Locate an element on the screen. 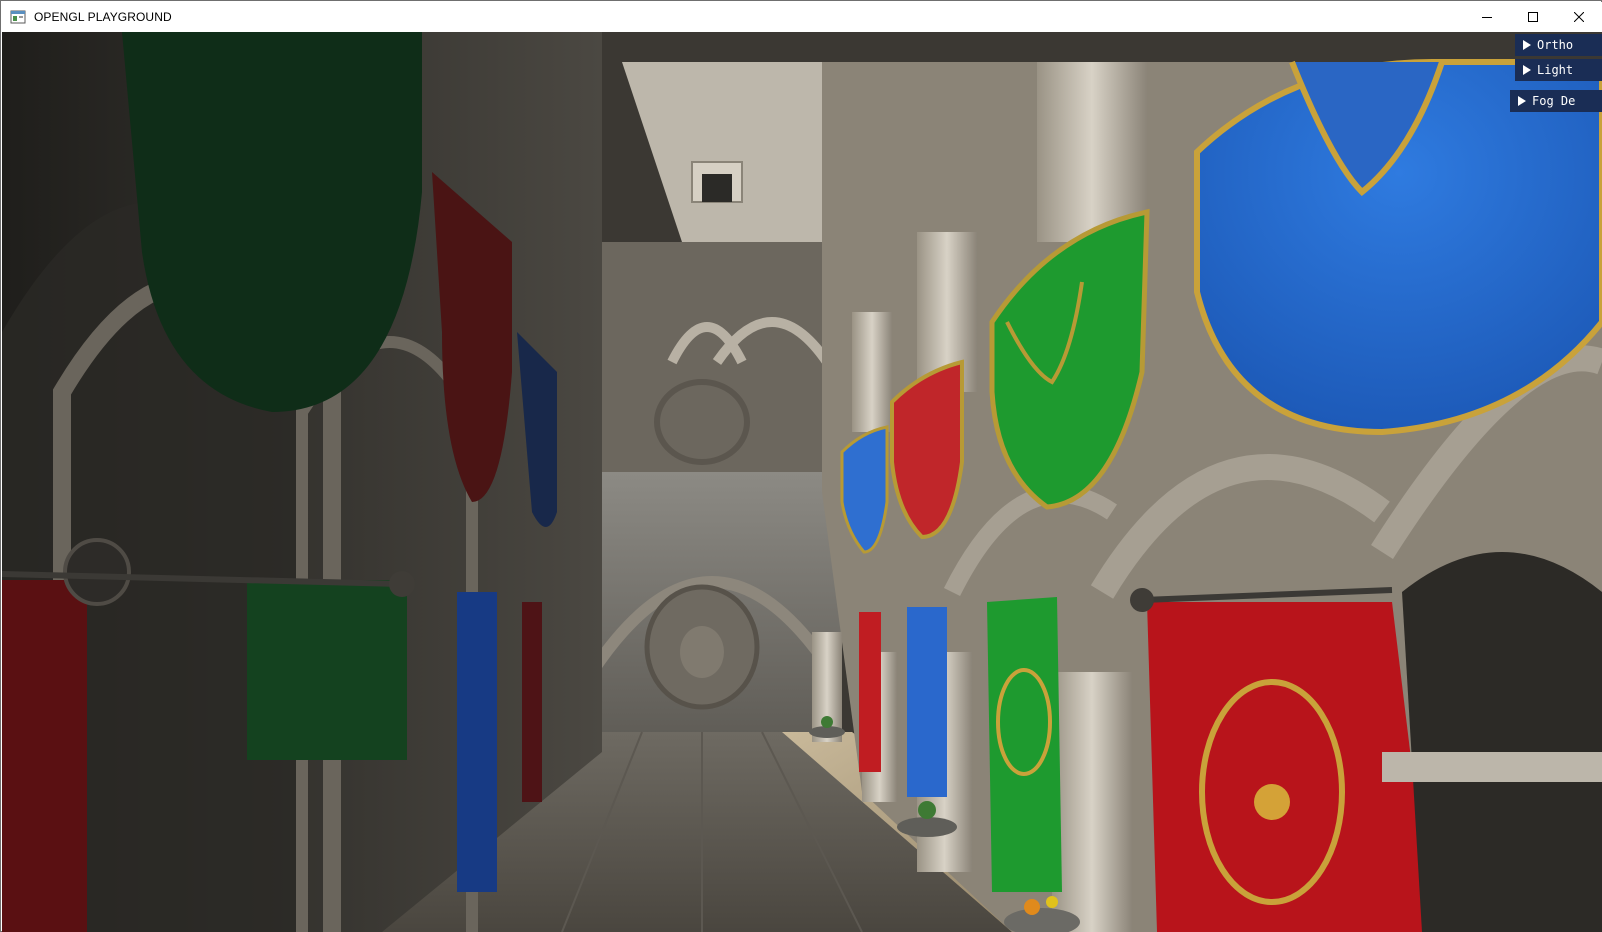 This screenshot has height=932, width=1602. title-bar: OPENGL PLAYGROUND is located at coordinates (802, 17).